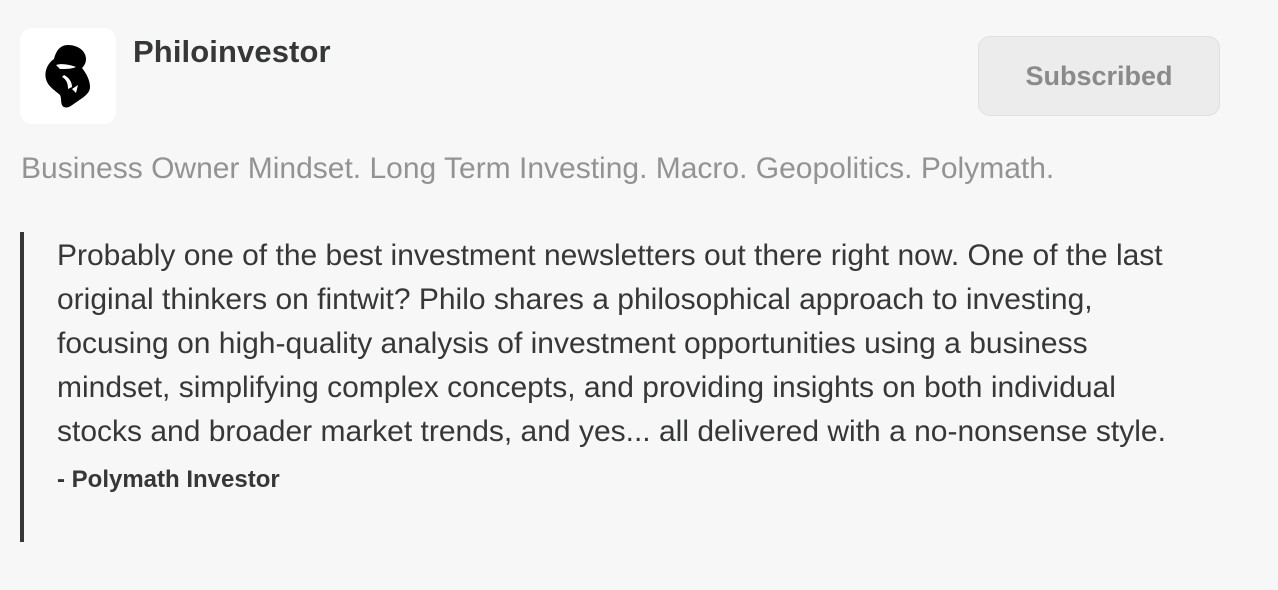 Image resolution: width=1278 pixels, height=590 pixels. I want to click on publication-logo, so click(68, 76).